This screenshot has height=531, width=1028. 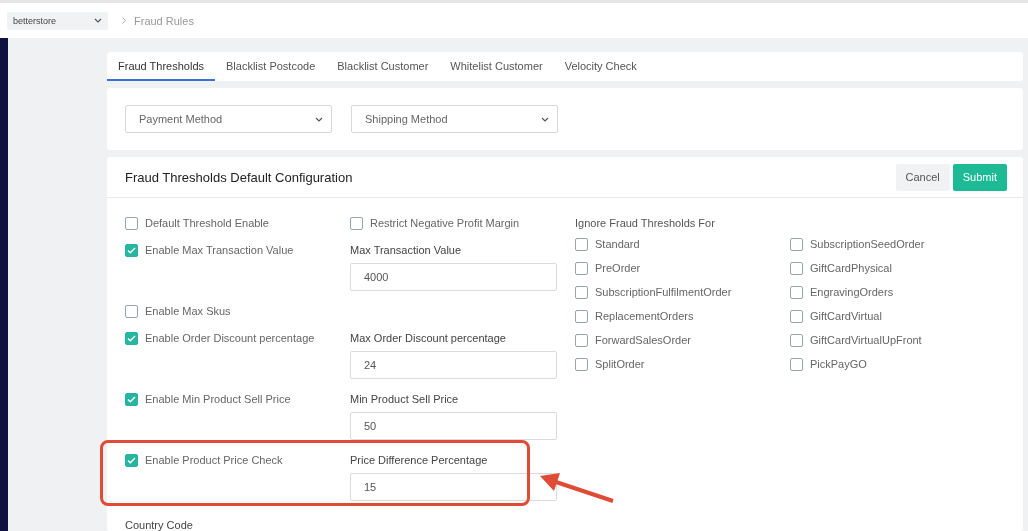 What do you see at coordinates (838, 364) in the screenshot?
I see `checkbox-label: PickPayGO` at bounding box center [838, 364].